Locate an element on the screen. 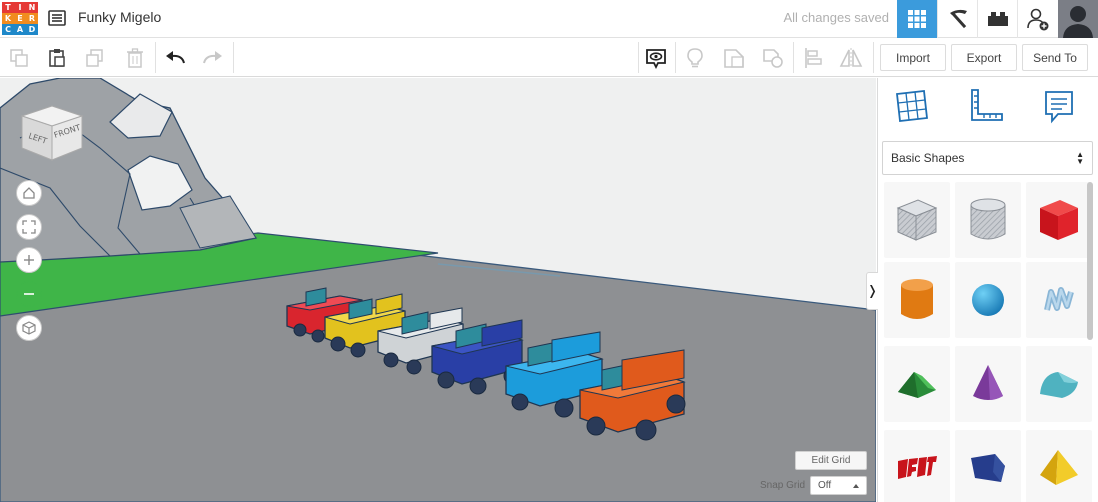  home-view-button is located at coordinates (29, 193).